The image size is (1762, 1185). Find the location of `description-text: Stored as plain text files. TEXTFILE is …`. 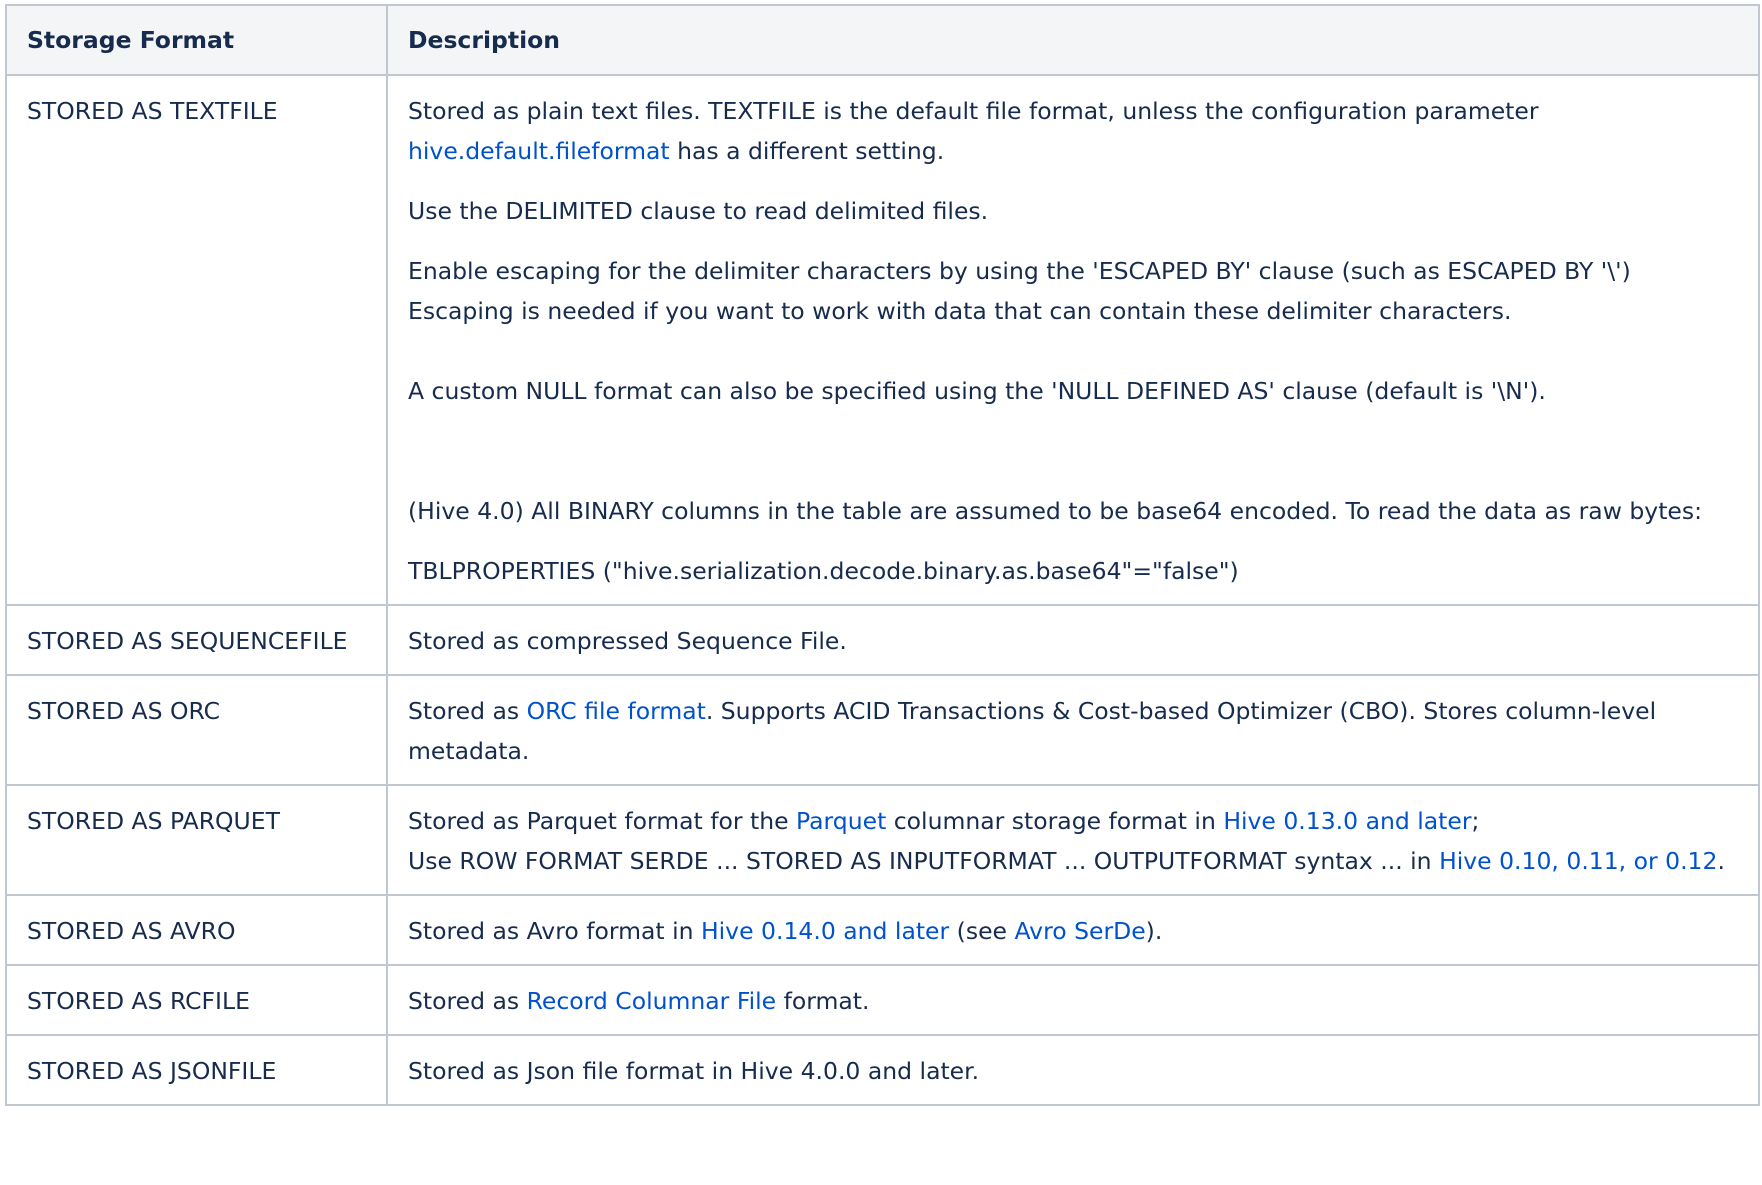

description-text: Stored as plain text files. TEXTFILE is … is located at coordinates (973, 111).